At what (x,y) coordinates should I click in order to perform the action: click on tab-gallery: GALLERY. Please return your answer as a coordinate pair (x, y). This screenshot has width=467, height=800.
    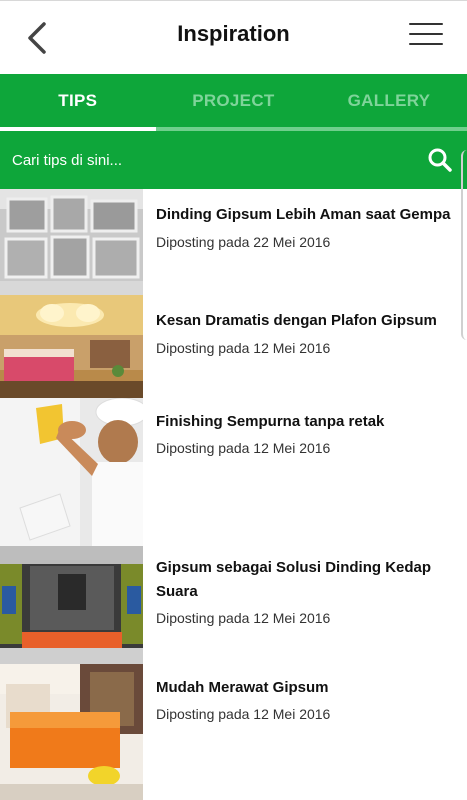
    Looking at the image, I should click on (389, 100).